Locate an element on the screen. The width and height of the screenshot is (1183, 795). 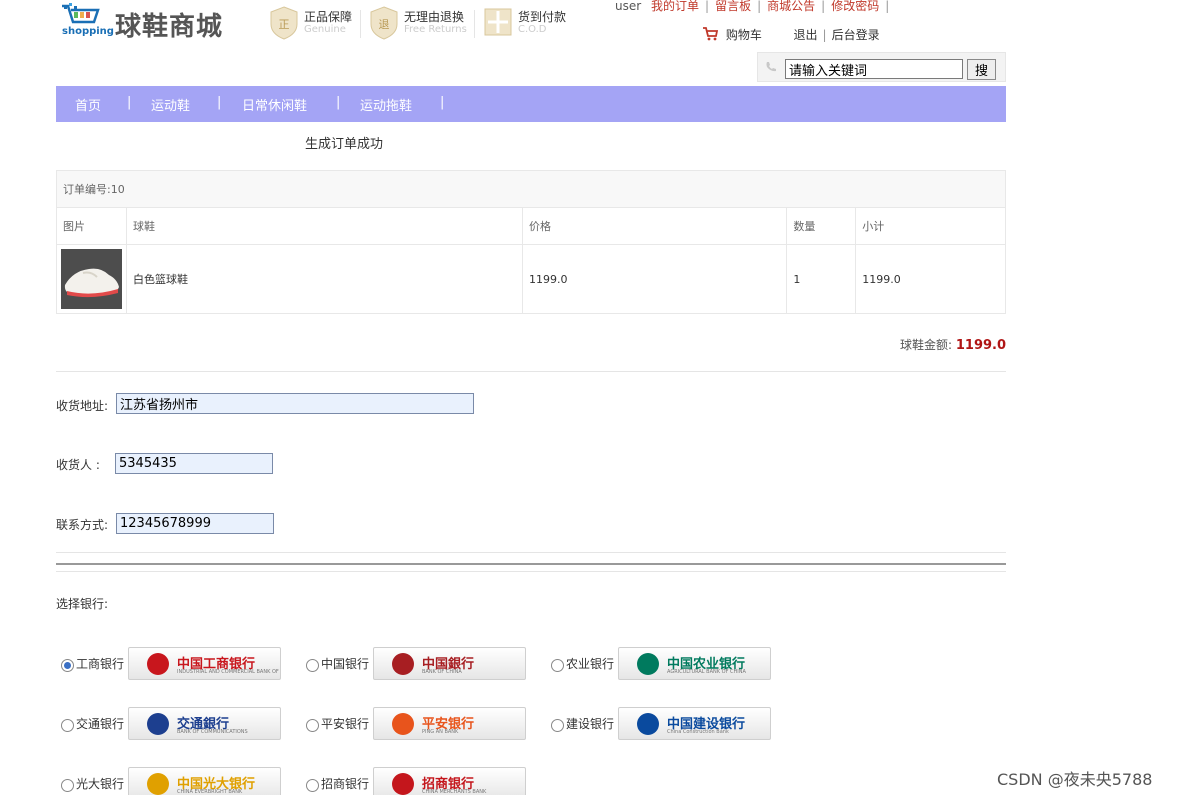
bank-option-bocom: 交通银行 交通銀行 BANK OF COMMUNICATIONS is located at coordinates (172, 724).